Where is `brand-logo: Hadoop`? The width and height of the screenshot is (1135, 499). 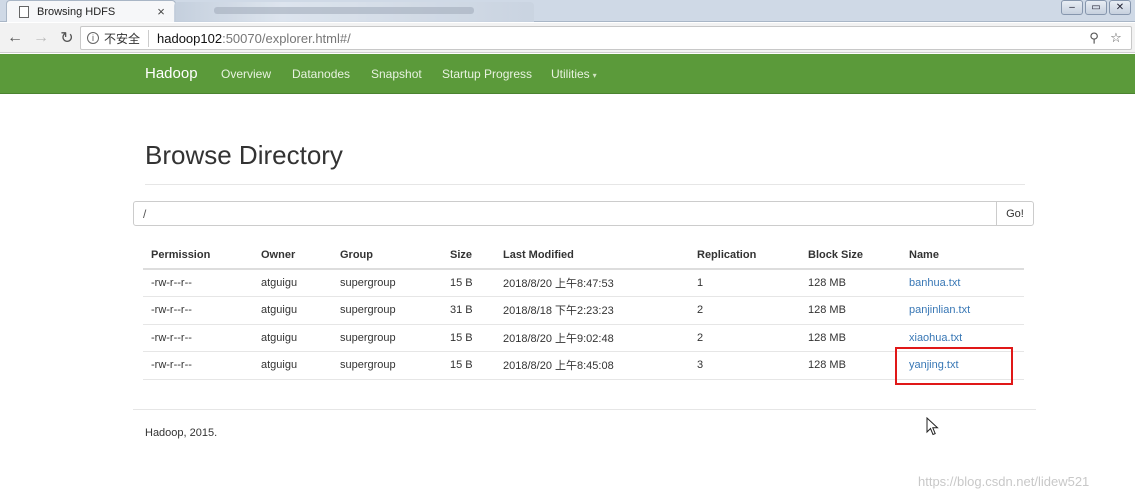 brand-logo: Hadoop is located at coordinates (171, 73).